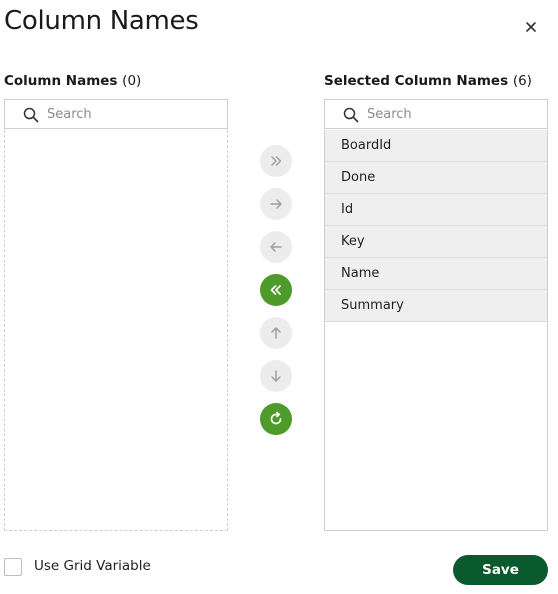 The height and width of the screenshot is (594, 558). Describe the element at coordinates (436, 146) in the screenshot. I see `list-item: BoardId` at that location.